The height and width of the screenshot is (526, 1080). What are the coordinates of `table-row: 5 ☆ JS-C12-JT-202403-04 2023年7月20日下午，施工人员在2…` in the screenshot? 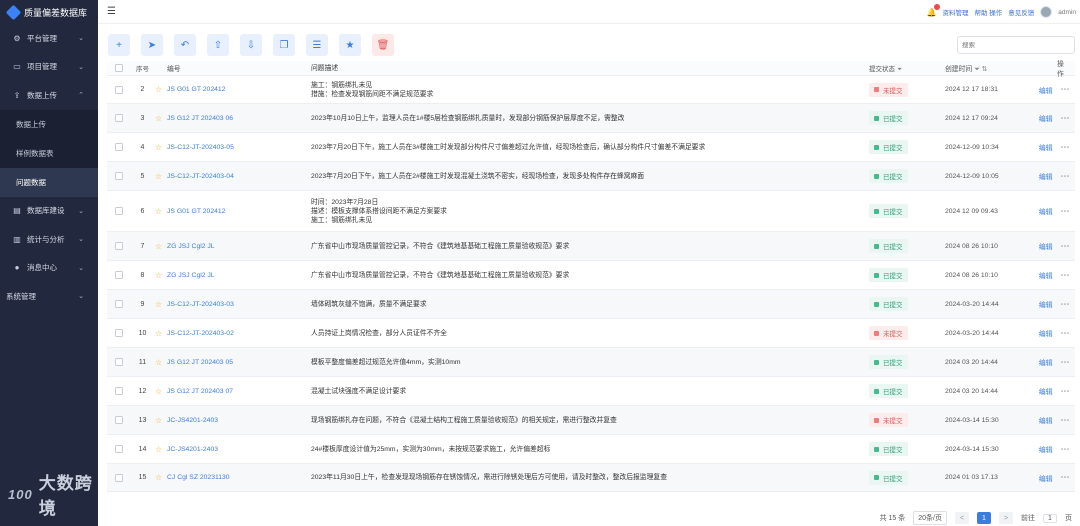 It's located at (591, 176).